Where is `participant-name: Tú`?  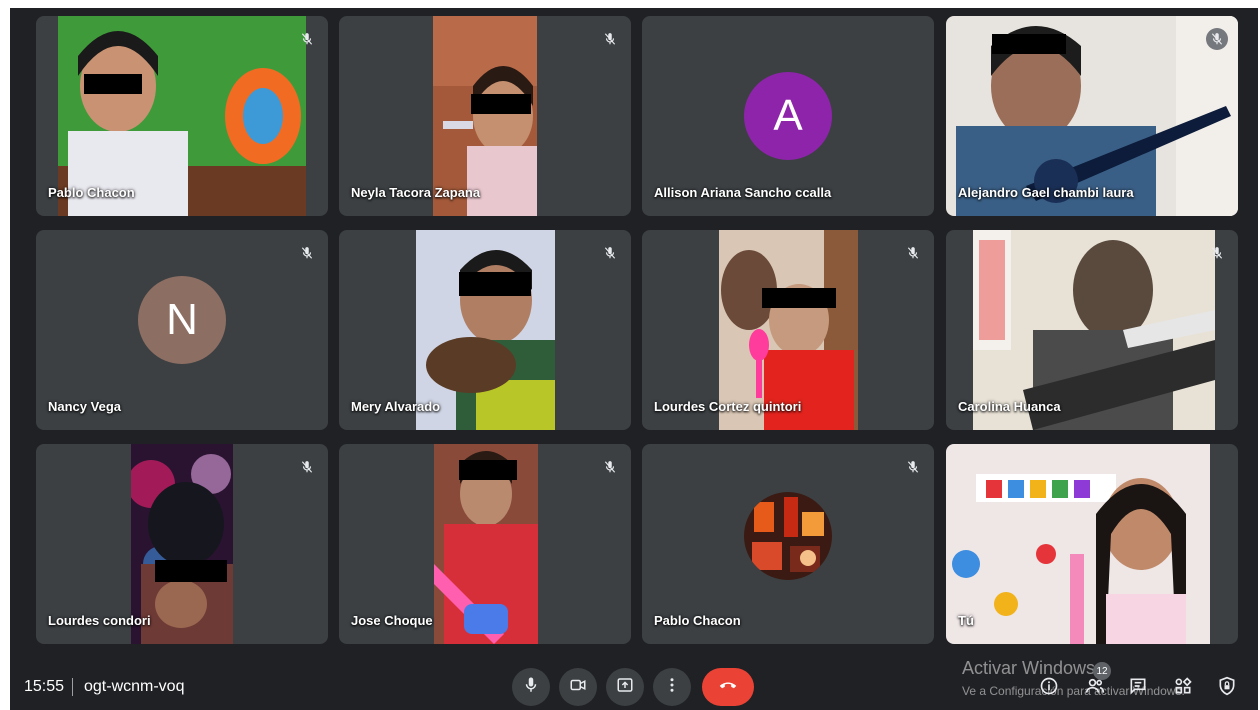 participant-name: Tú is located at coordinates (966, 620).